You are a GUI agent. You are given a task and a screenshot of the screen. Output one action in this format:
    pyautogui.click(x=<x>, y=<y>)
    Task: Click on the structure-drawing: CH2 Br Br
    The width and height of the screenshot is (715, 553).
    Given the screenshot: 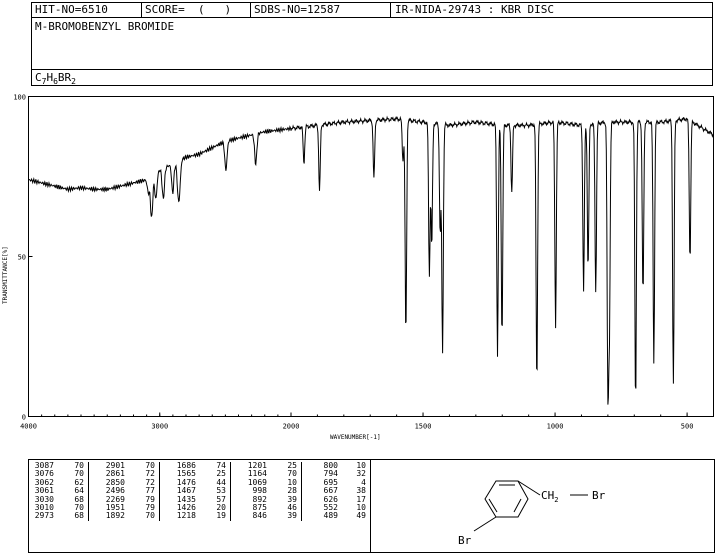 What is the action you would take?
    pyautogui.click(x=532, y=513)
    